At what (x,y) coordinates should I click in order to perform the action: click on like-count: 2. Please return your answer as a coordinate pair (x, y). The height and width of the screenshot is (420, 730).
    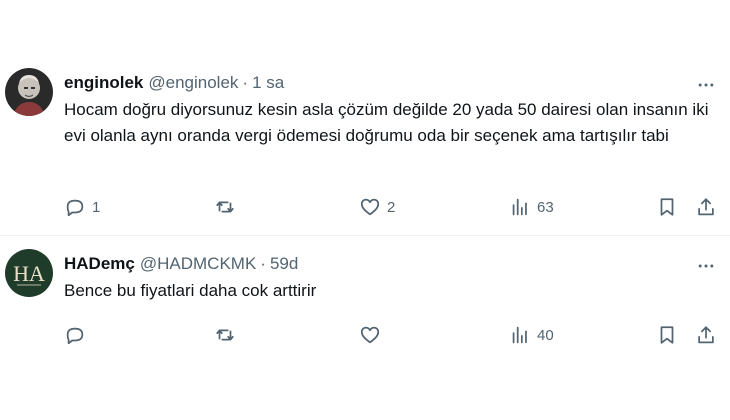
    Looking at the image, I should click on (391, 207).